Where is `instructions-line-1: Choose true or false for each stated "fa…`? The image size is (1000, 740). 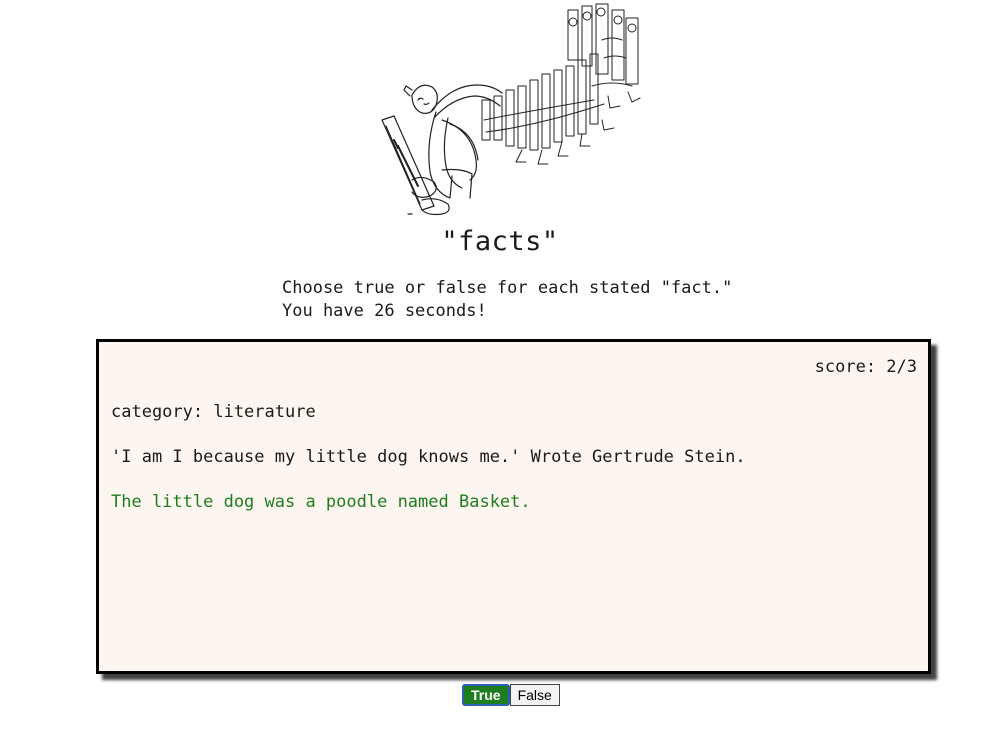
instructions-line-1: Choose true or false for each stated "fa… is located at coordinates (507, 288).